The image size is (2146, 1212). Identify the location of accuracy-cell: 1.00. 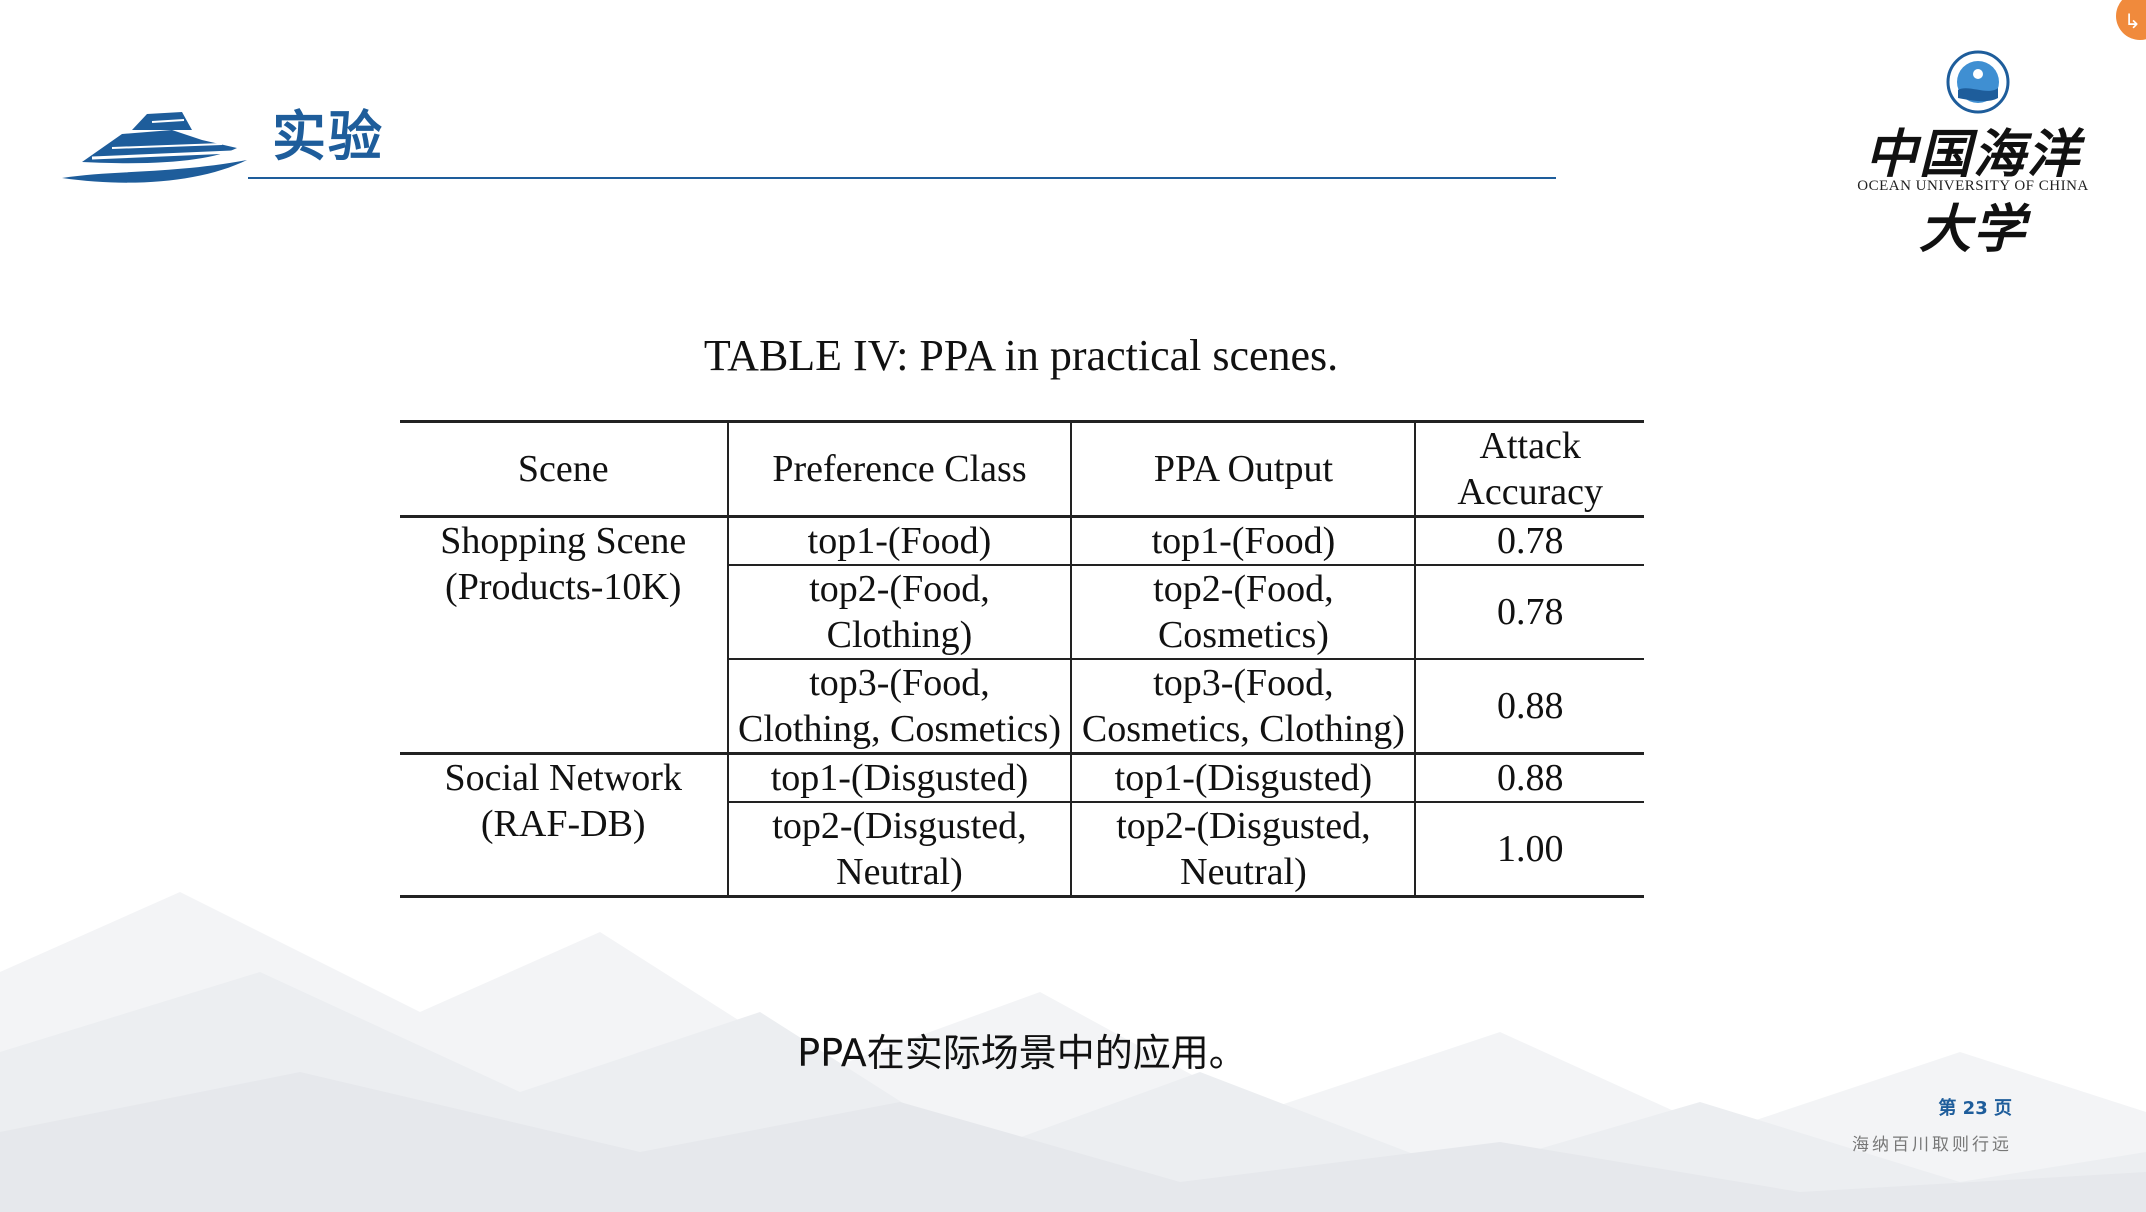
(1529, 849).